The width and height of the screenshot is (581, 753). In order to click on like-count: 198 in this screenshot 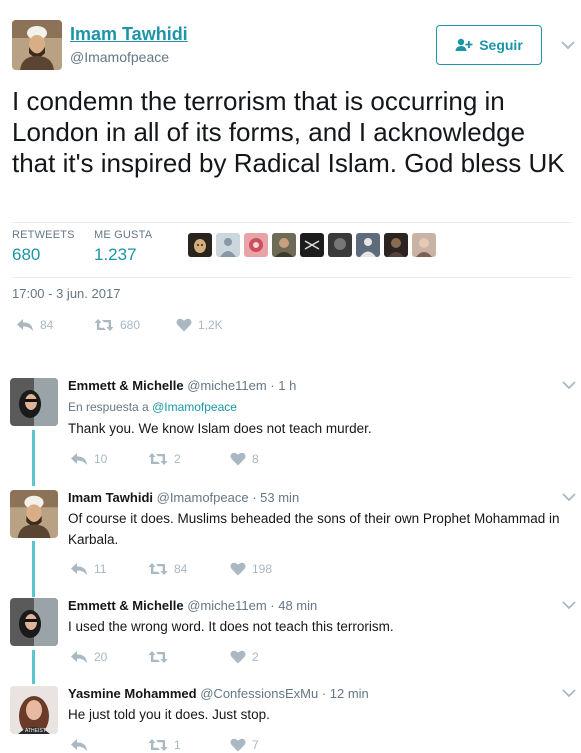, I will do `click(262, 569)`.